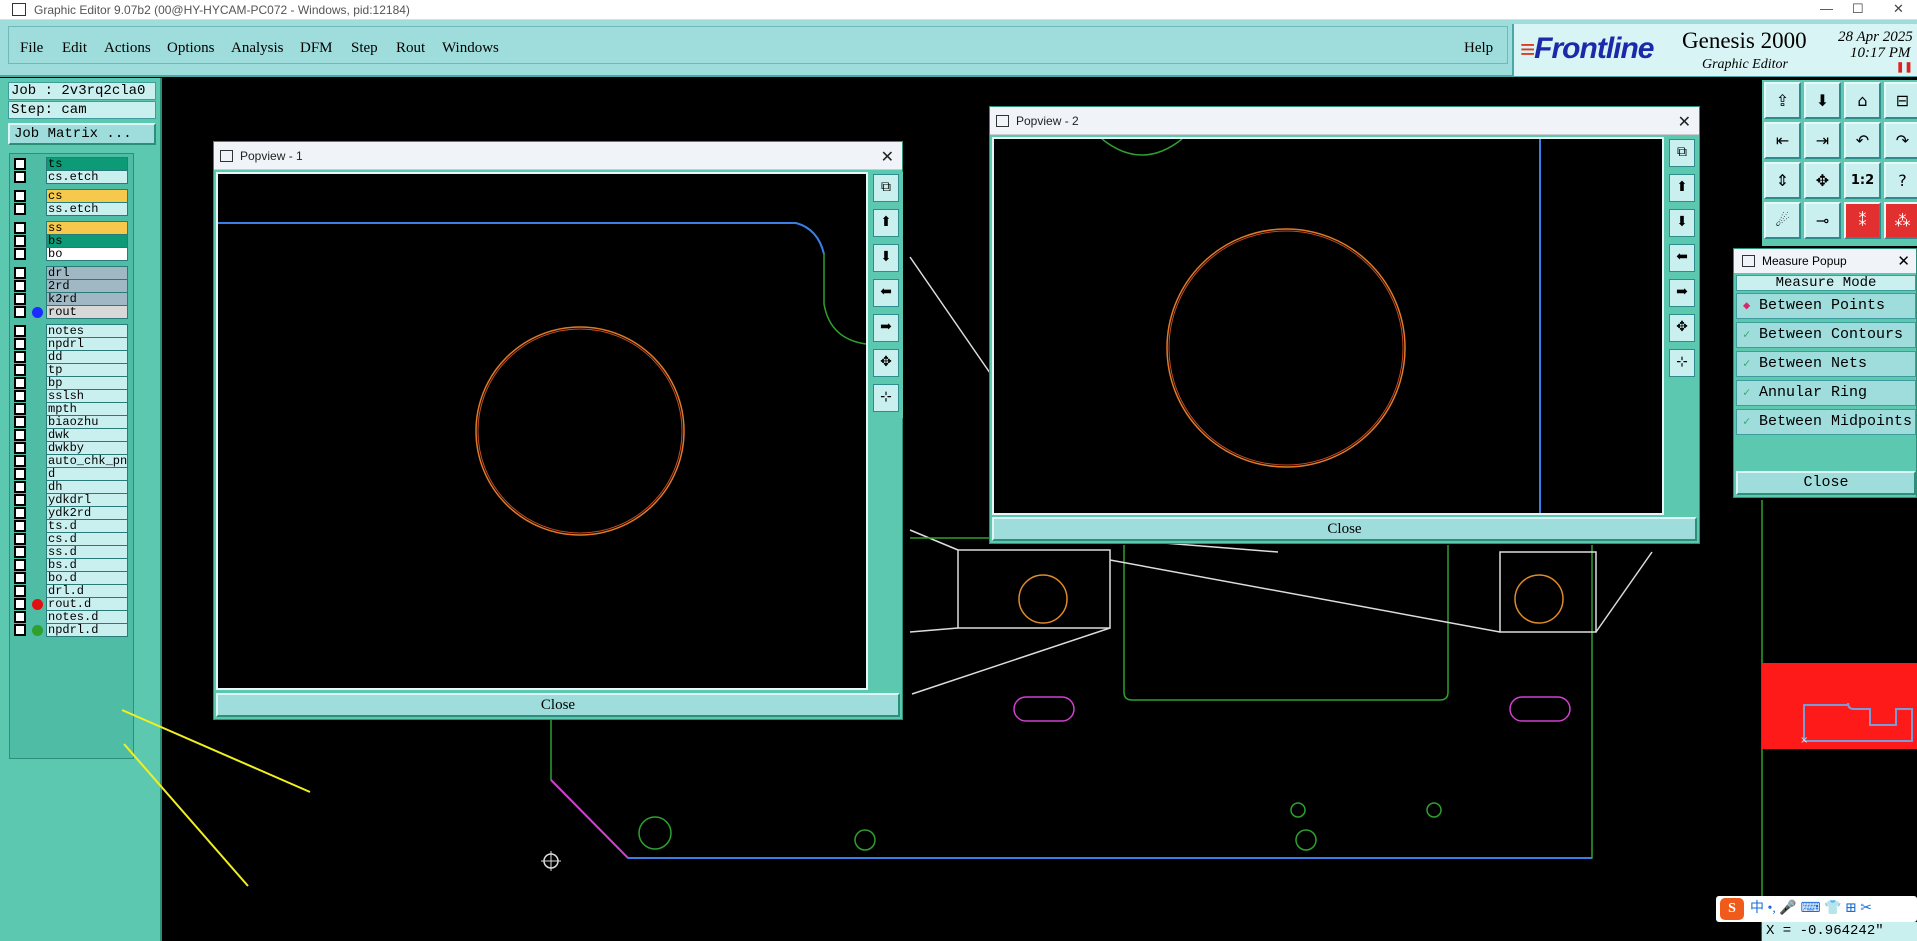 The image size is (1917, 941). Describe the element at coordinates (1732, 909) in the screenshot. I see `sogou-icon: S` at that location.